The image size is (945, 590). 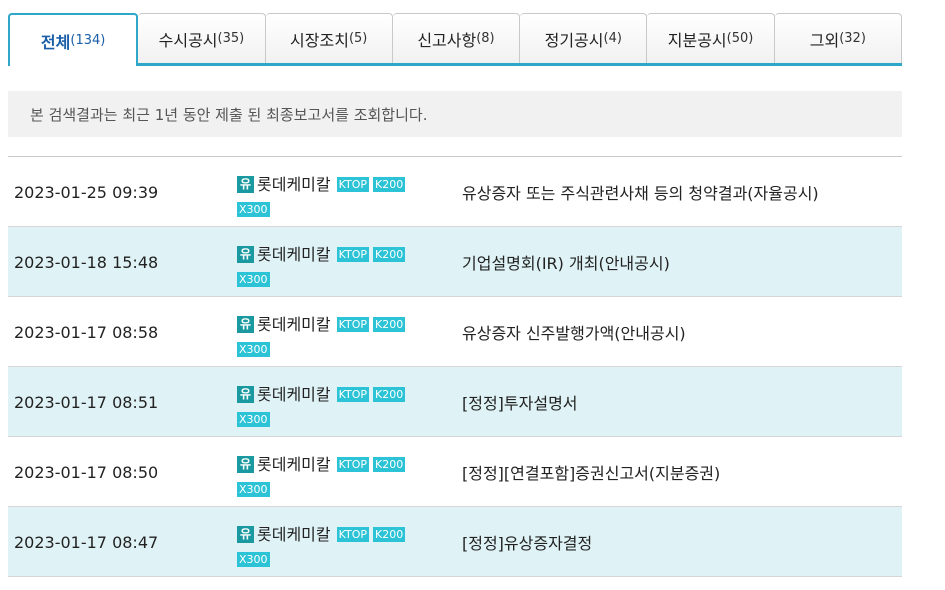 I want to click on tab-count: (8), so click(x=485, y=38).